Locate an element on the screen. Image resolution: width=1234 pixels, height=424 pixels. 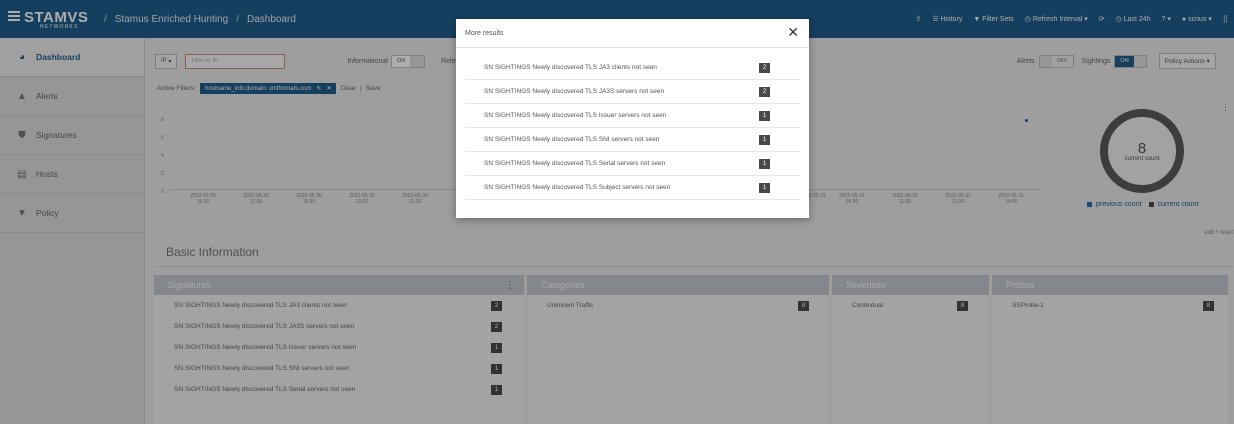
modal-title: More results is located at coordinates (484, 33).